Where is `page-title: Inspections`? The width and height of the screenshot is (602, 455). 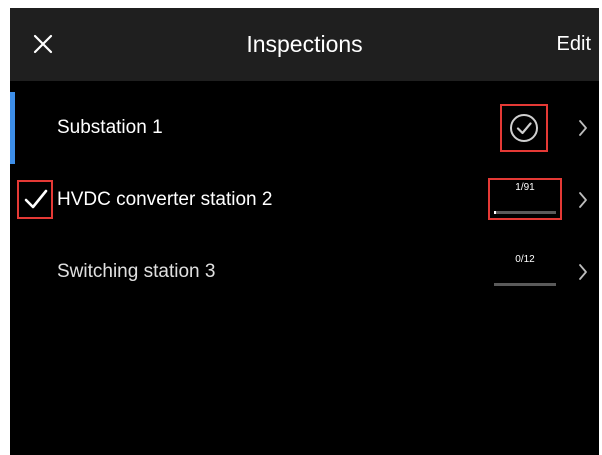 page-title: Inspections is located at coordinates (304, 44).